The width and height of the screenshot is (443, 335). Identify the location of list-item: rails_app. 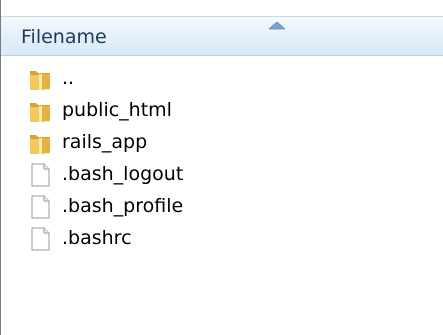
(222, 142).